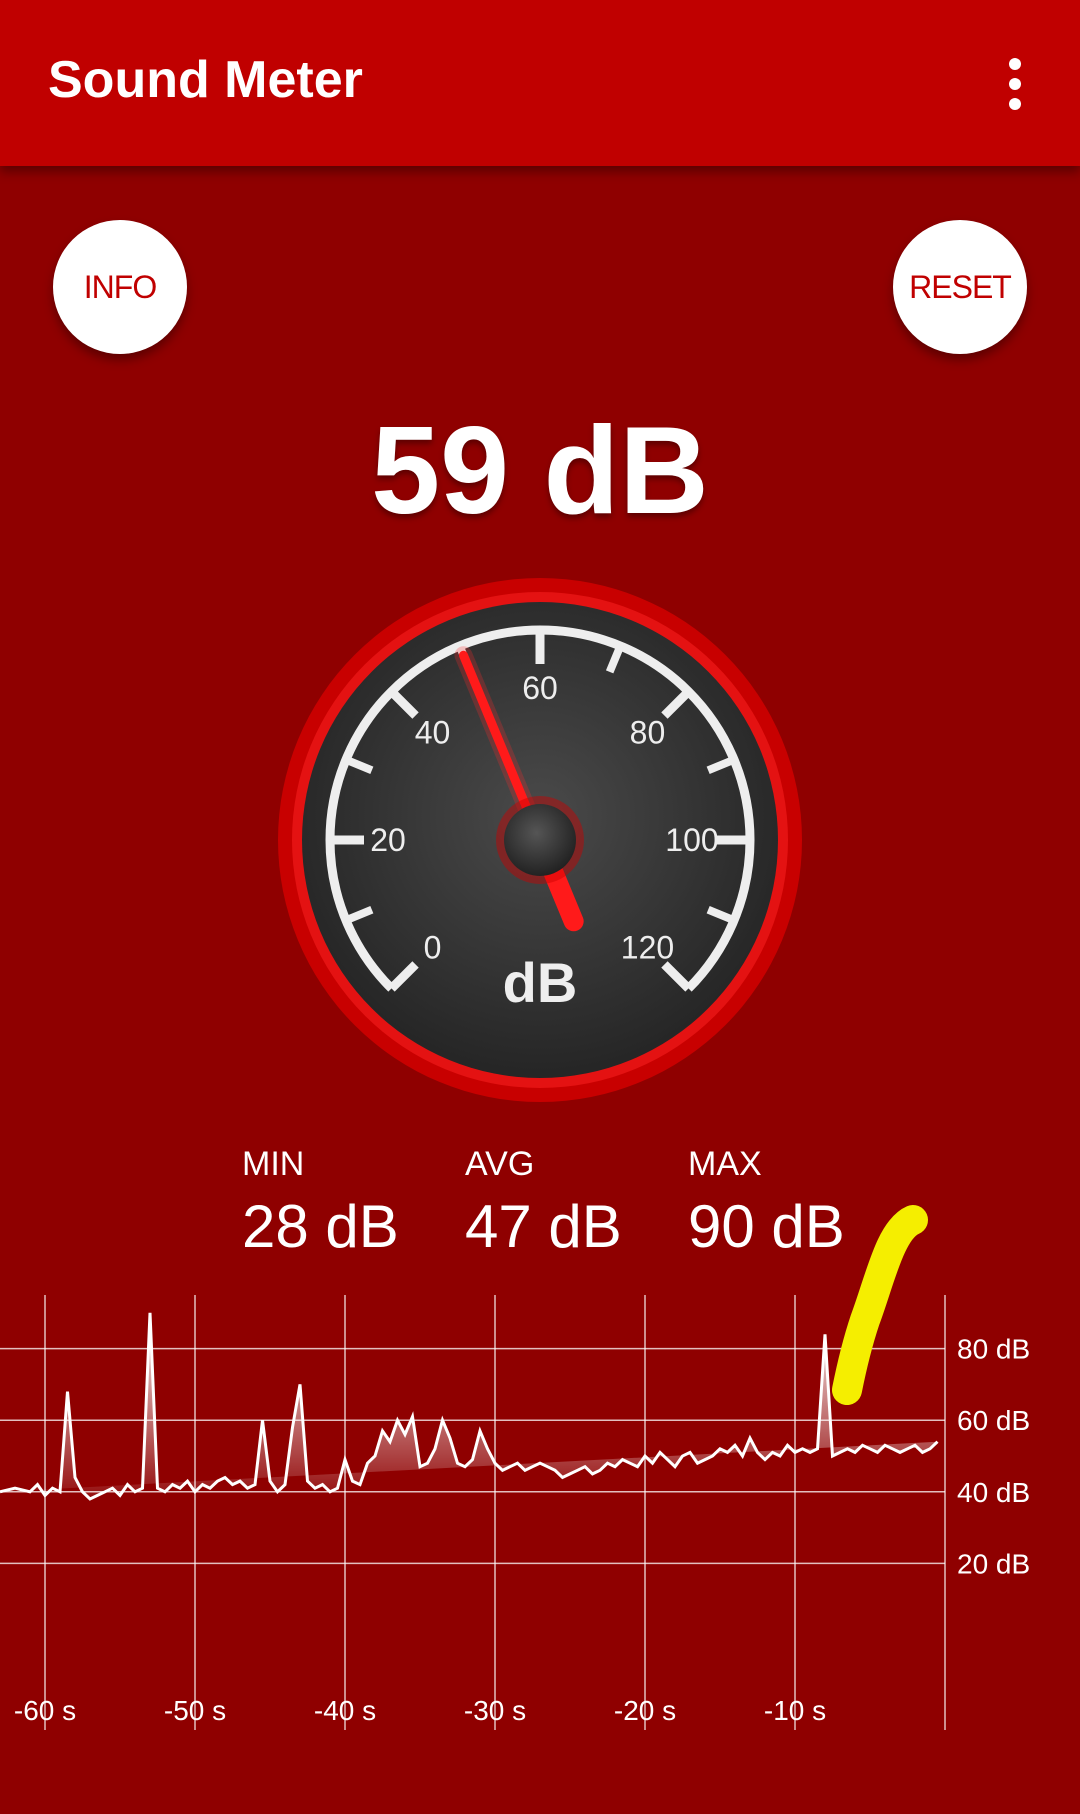  What do you see at coordinates (993, 1492) in the screenshot?
I see `y-tick-label: 40 dB` at bounding box center [993, 1492].